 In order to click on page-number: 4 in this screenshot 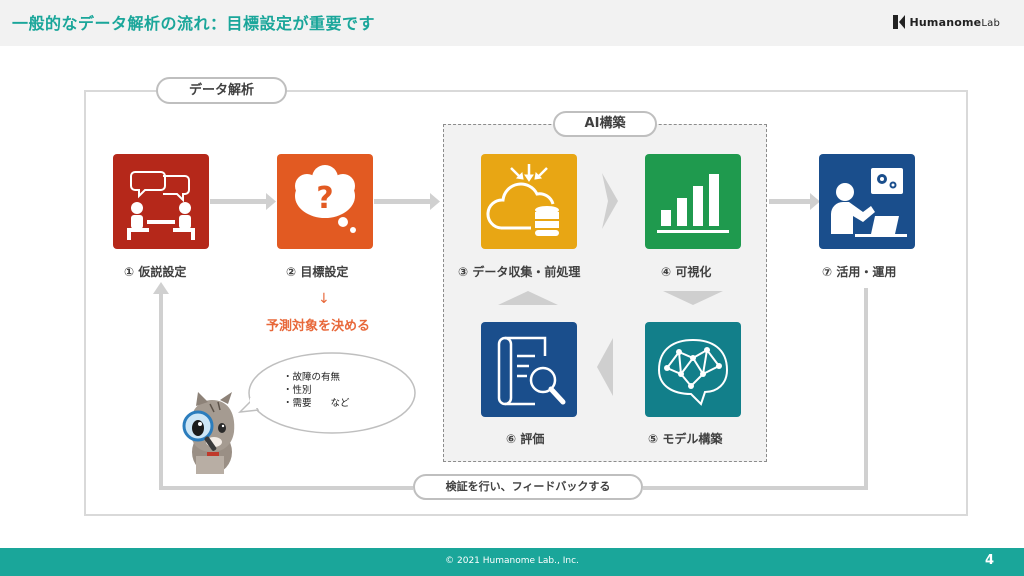, I will do `click(989, 560)`.